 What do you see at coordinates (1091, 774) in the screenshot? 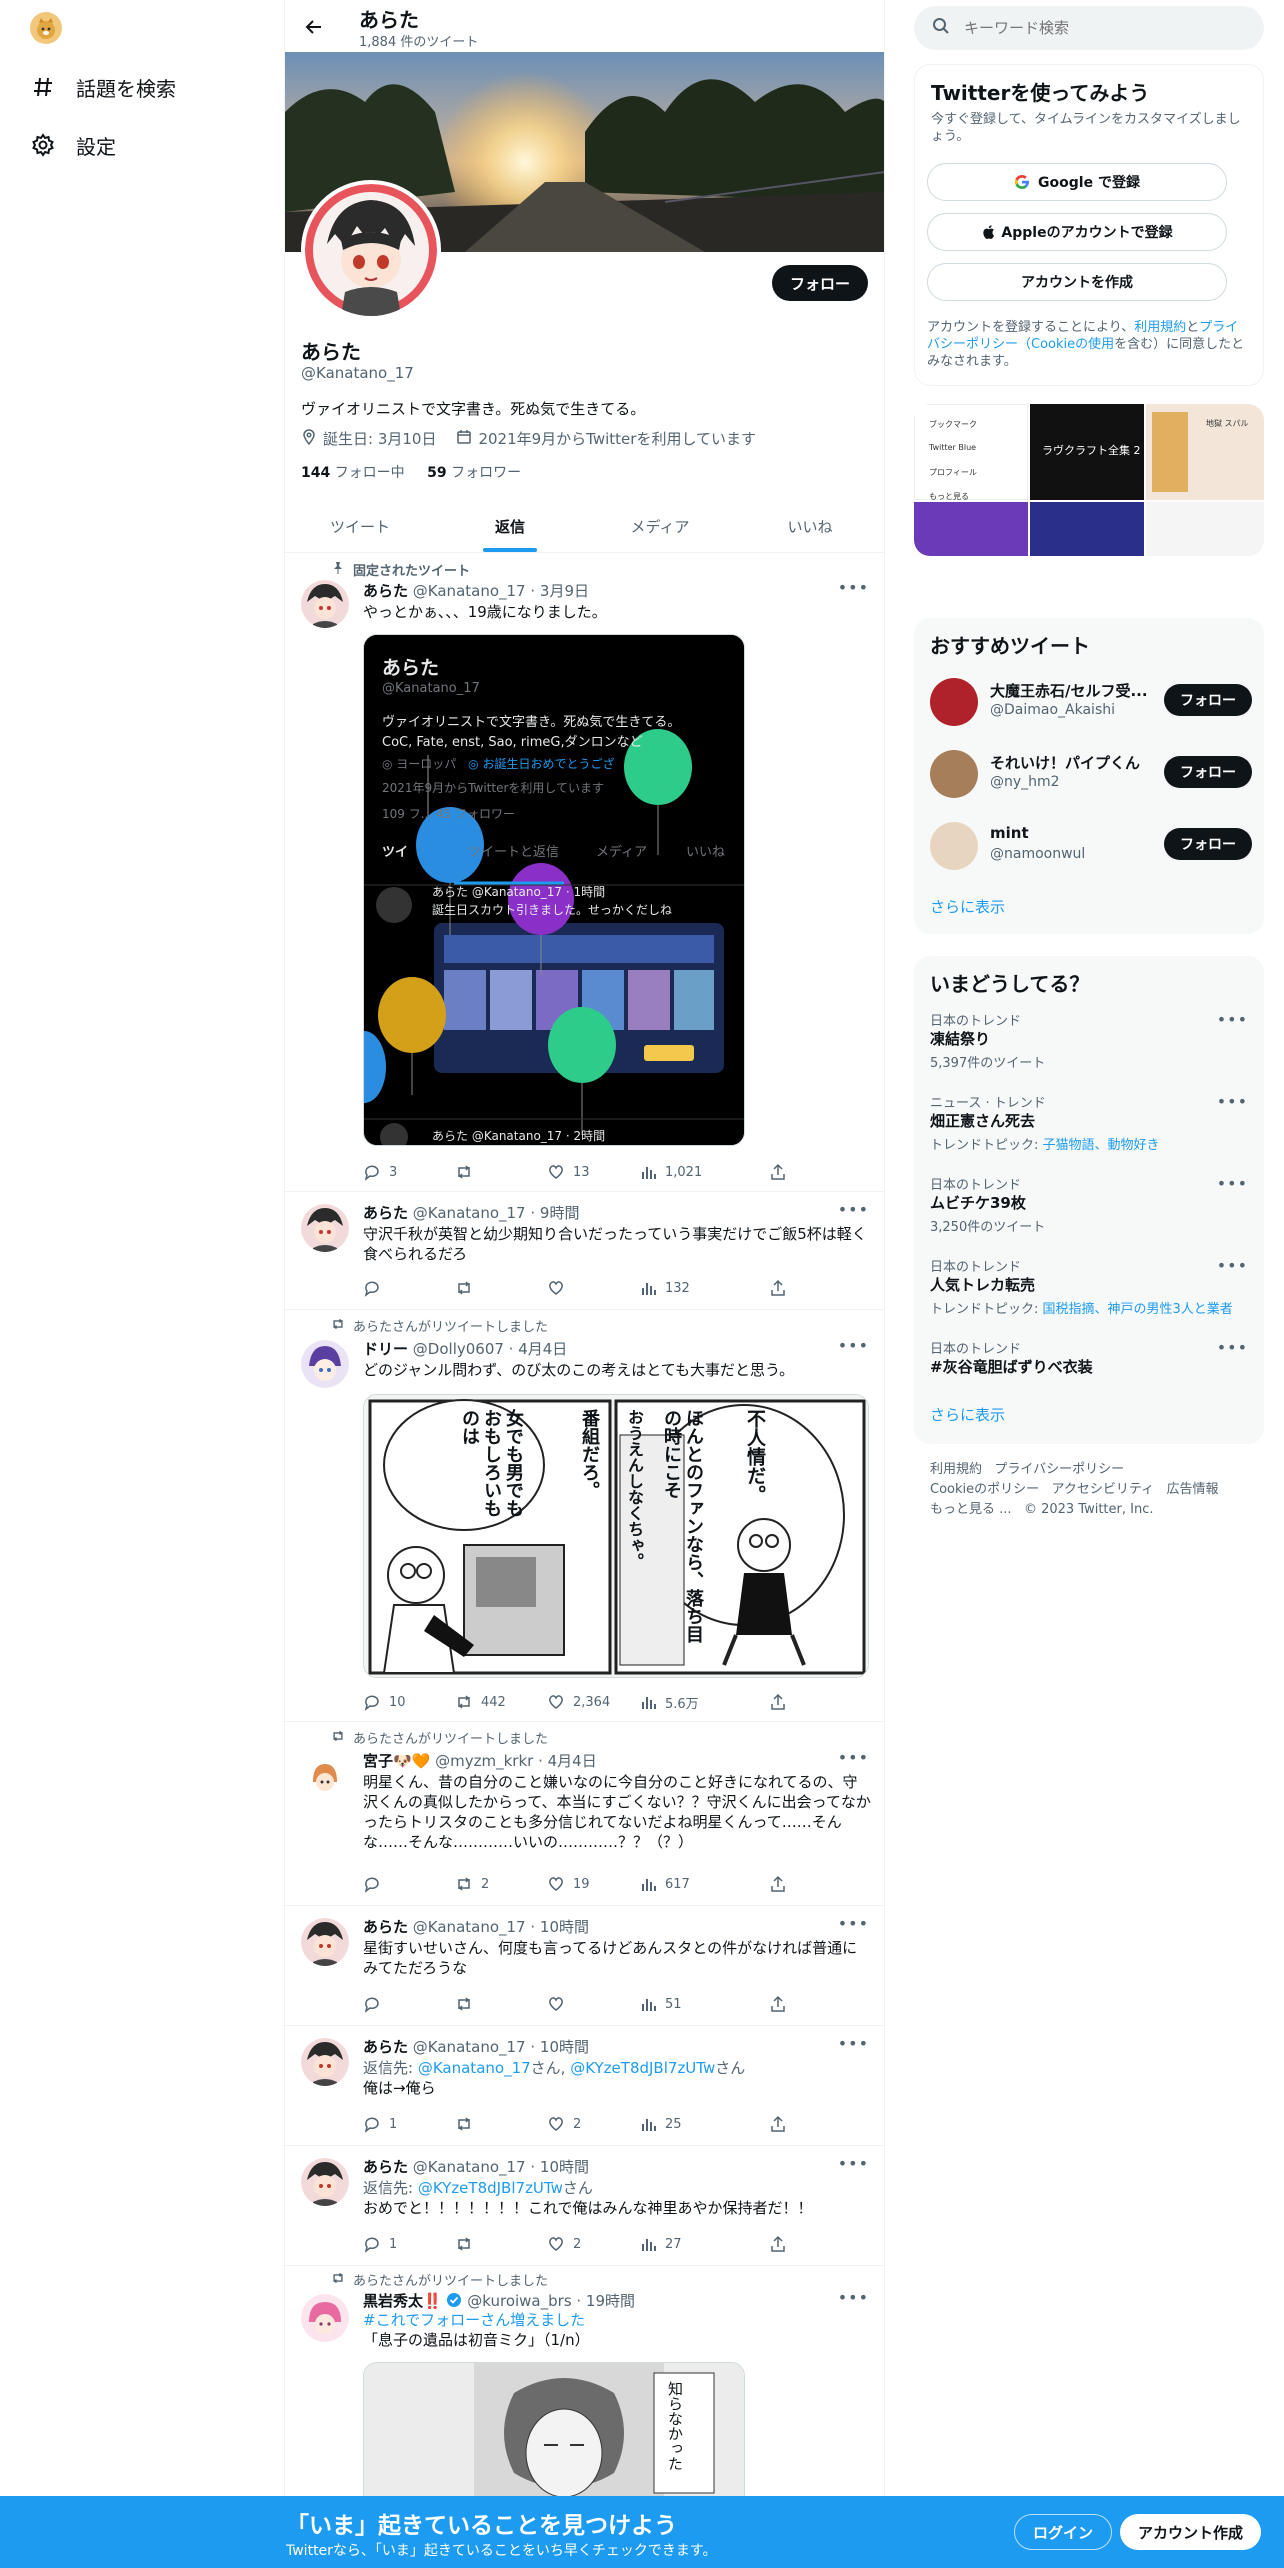
I see `recommended-item: それいけ！パイプくん @ny_hm2 フォロー` at bounding box center [1091, 774].